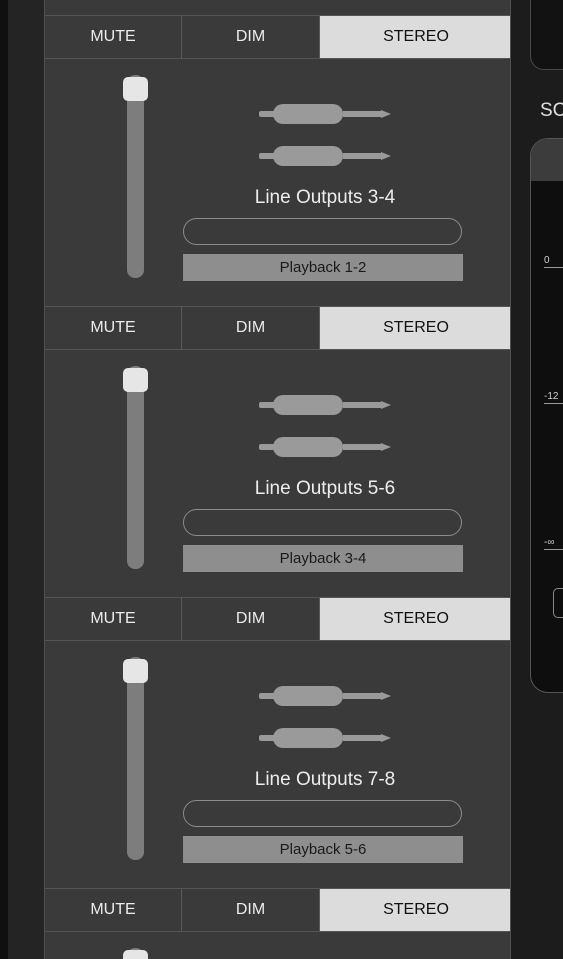 The width and height of the screenshot is (563, 959). I want to click on meter-panel: 0 -12 -∞, so click(546, 415).